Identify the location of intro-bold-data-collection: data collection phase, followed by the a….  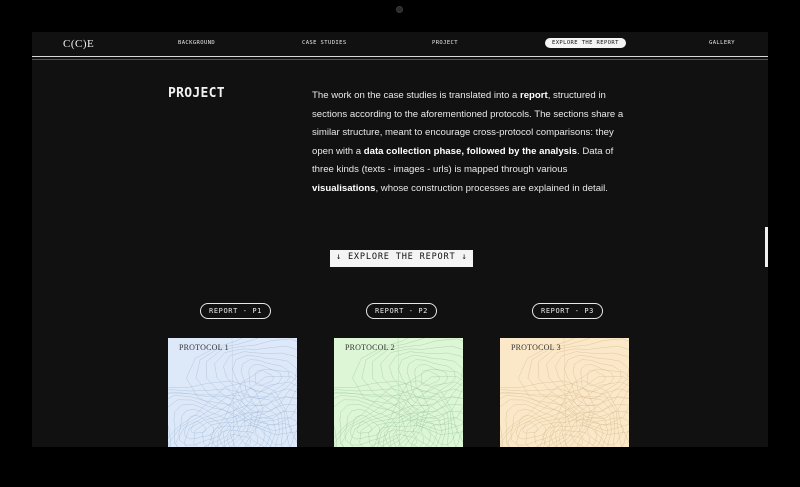
(470, 151).